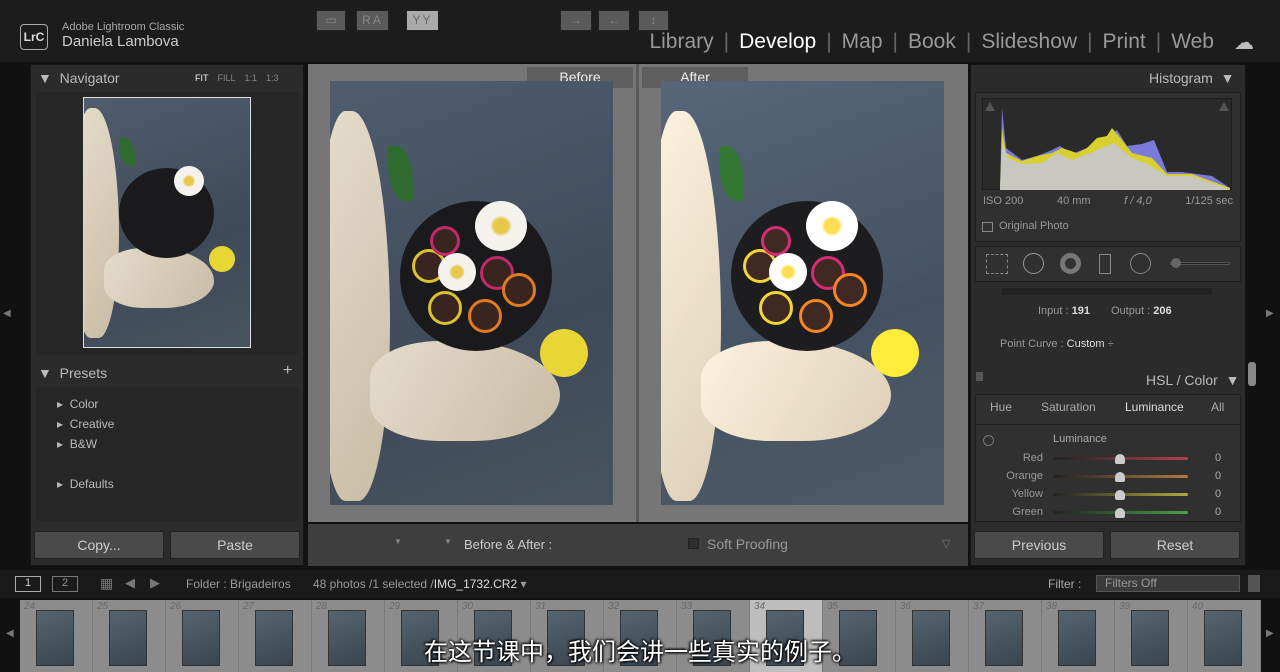 This screenshot has width=1280, height=672. What do you see at coordinates (1124, 42) in the screenshot?
I see `module-print: Print` at bounding box center [1124, 42].